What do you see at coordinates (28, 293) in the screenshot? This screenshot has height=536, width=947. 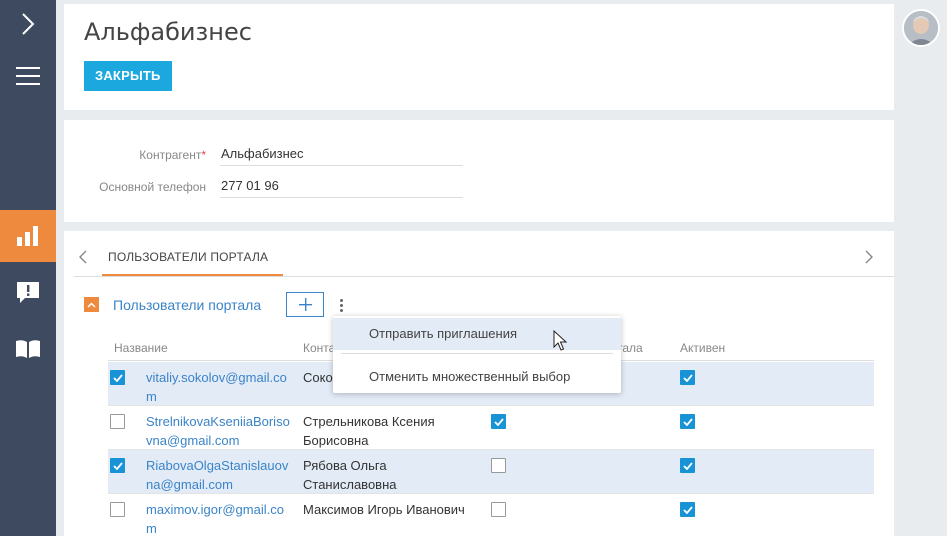 I see `feed-alert-icon` at bounding box center [28, 293].